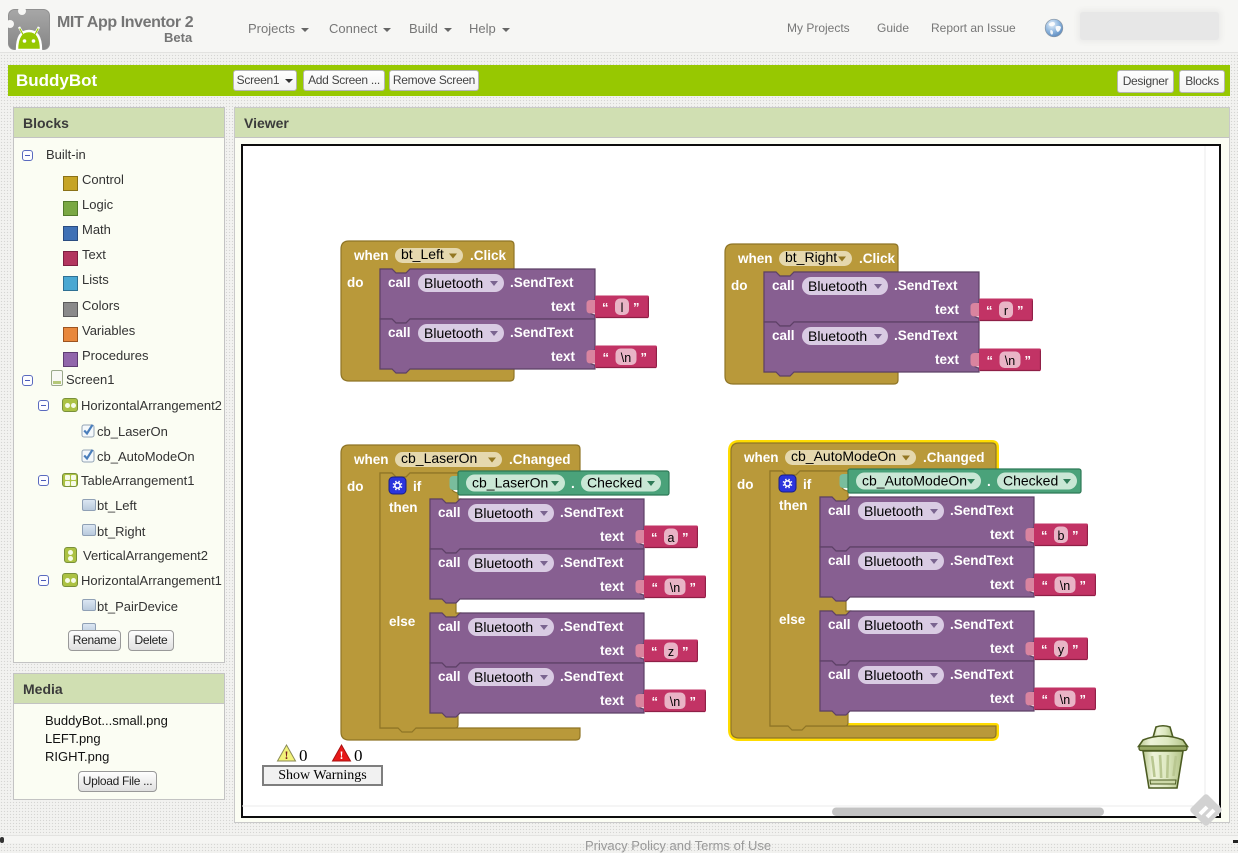  What do you see at coordinates (1061, 536) in the screenshot?
I see `svg-text: b` at bounding box center [1061, 536].